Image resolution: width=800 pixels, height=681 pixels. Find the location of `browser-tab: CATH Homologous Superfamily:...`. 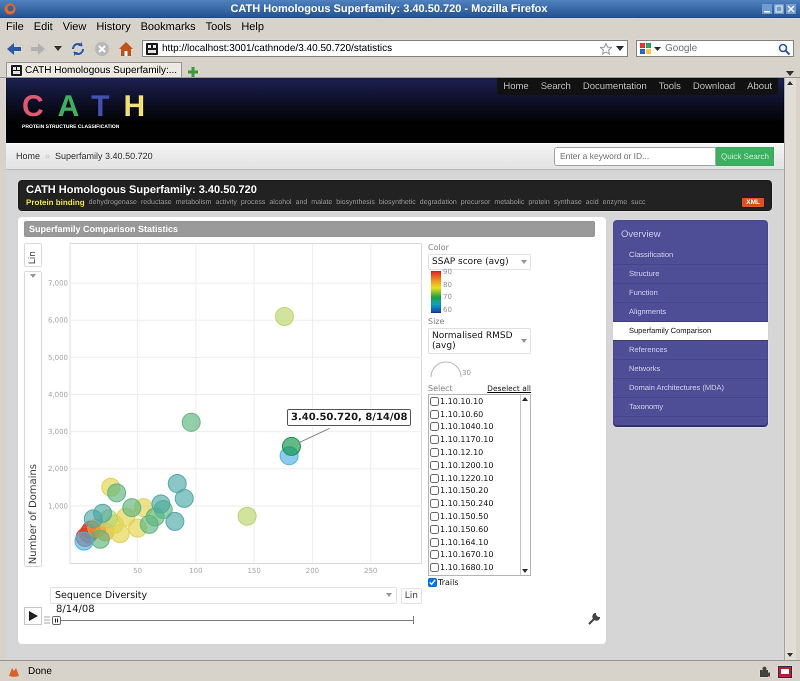

browser-tab: CATH Homologous Superfamily:... is located at coordinates (94, 69).